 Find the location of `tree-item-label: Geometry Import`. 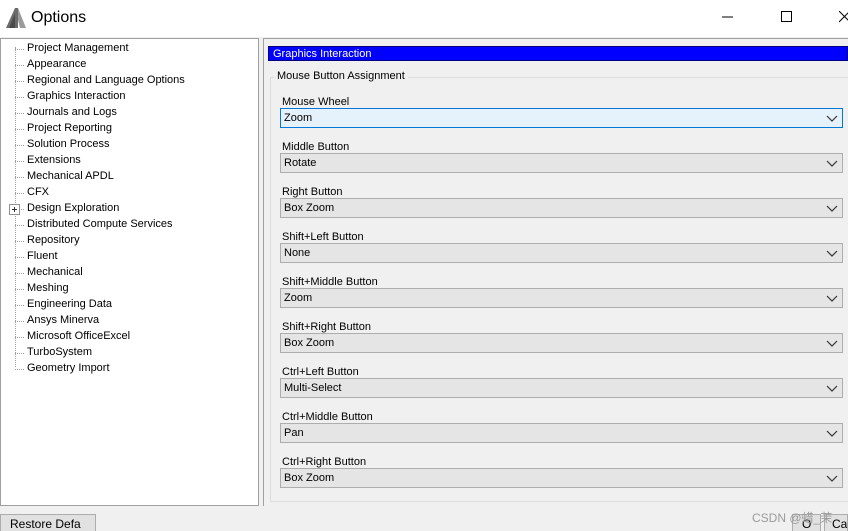

tree-item-label: Geometry Import is located at coordinates (68, 368).